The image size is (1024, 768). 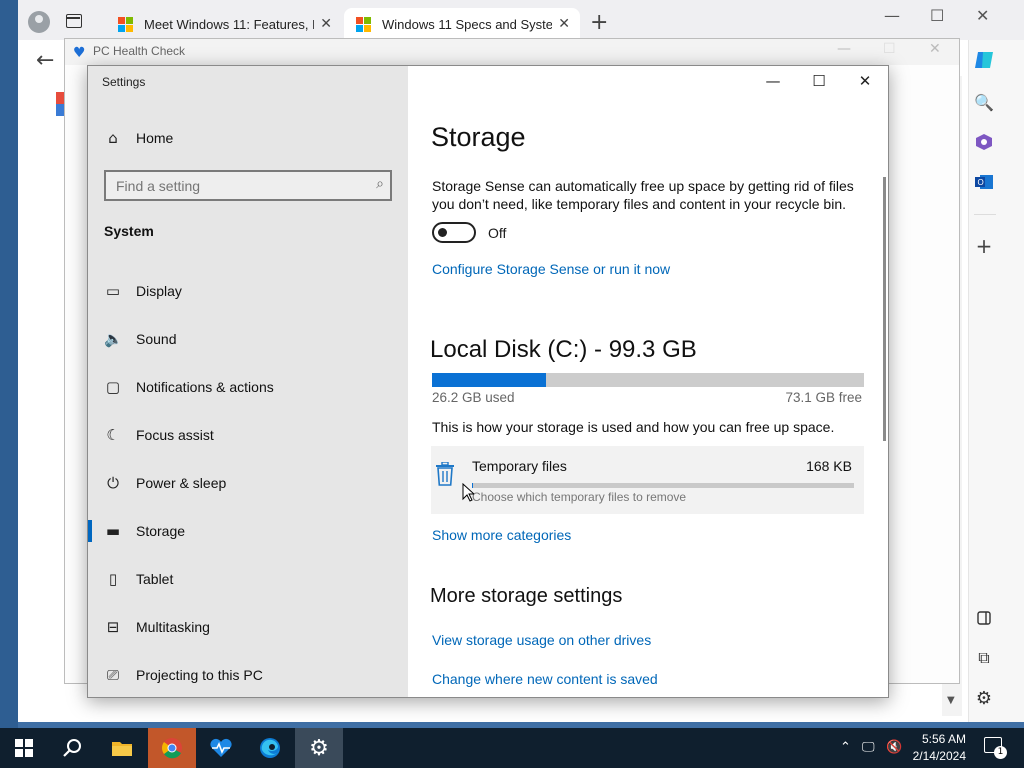 What do you see at coordinates (248, 531) in the screenshot?
I see `nav-item-storage: ▬ Storage` at bounding box center [248, 531].